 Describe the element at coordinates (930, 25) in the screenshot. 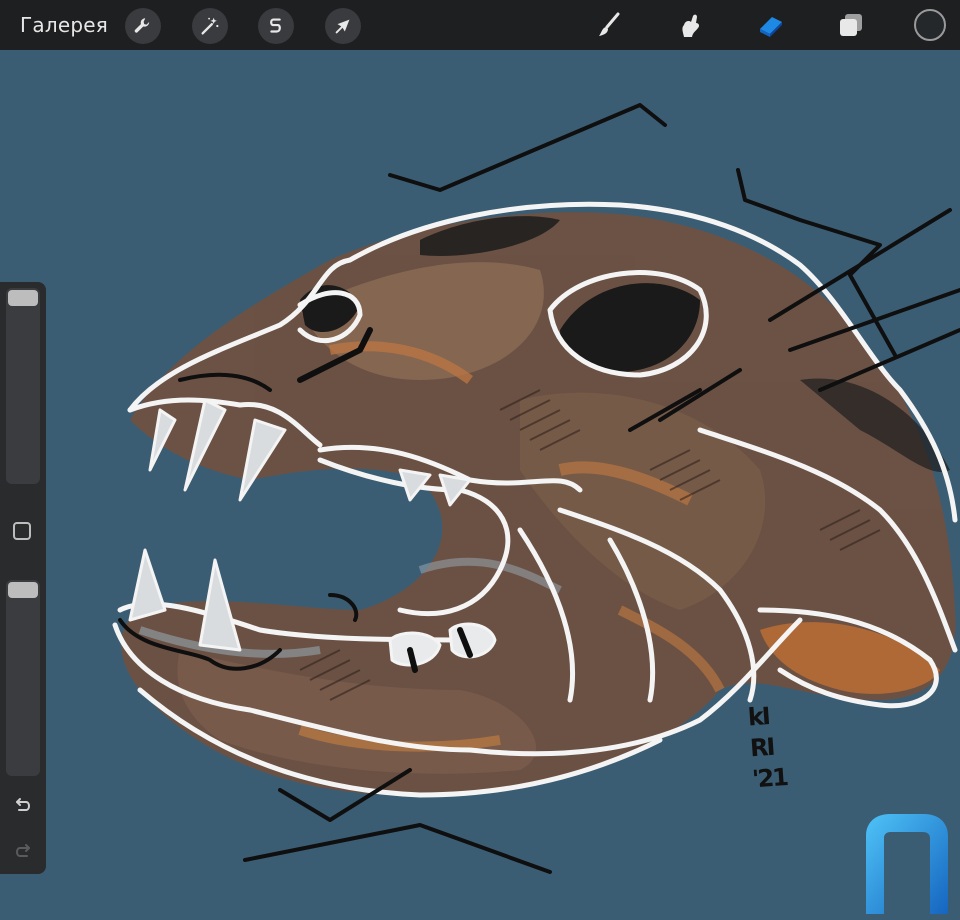

I see `color-picker-swatch` at that location.